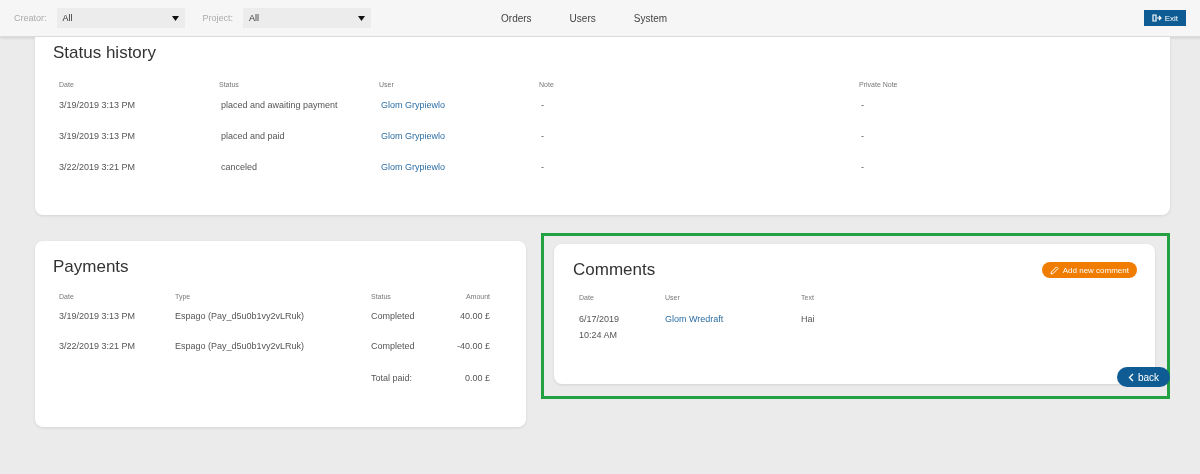 The width and height of the screenshot is (1200, 474). What do you see at coordinates (253, 135) in the screenshot?
I see `table-cell-text: placed and paid` at bounding box center [253, 135].